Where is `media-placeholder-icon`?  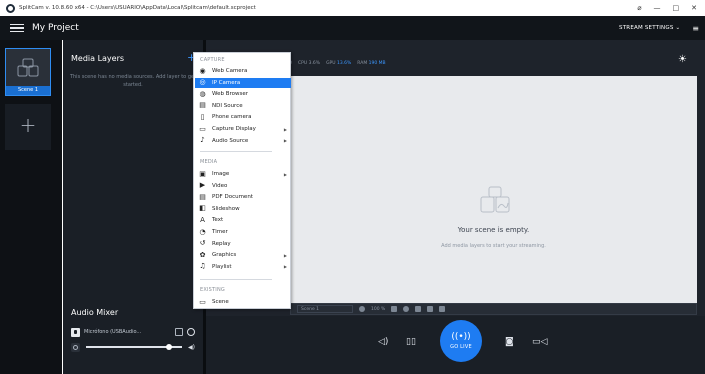 media-placeholder-icon is located at coordinates (28, 67).